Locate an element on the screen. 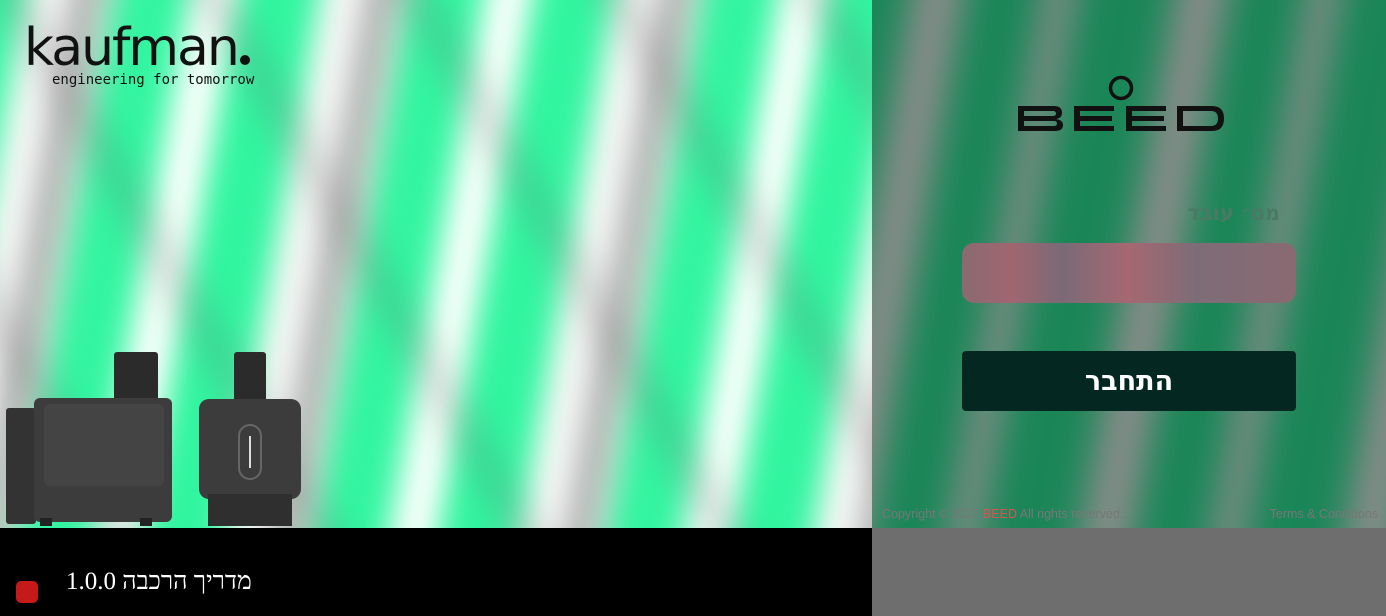 The height and width of the screenshot is (616, 1386). status-badge is located at coordinates (27, 592).